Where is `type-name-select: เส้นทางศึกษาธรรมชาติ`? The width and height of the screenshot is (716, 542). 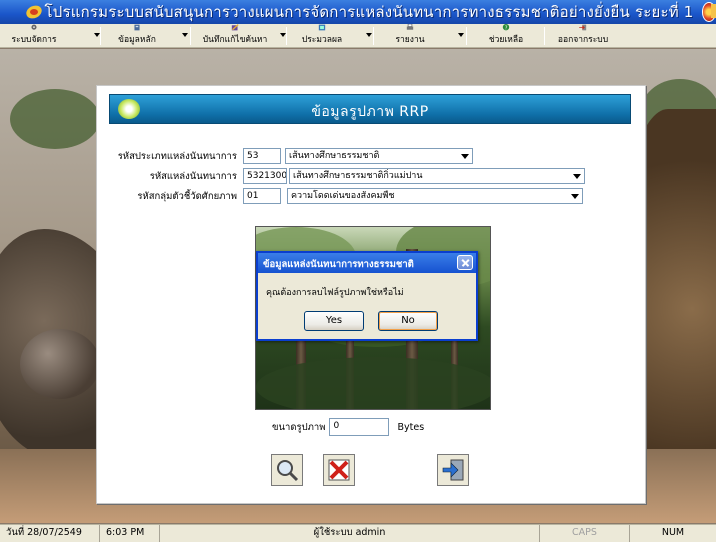 type-name-select: เส้นทางศึกษาธรรมชาติ is located at coordinates (379, 156).